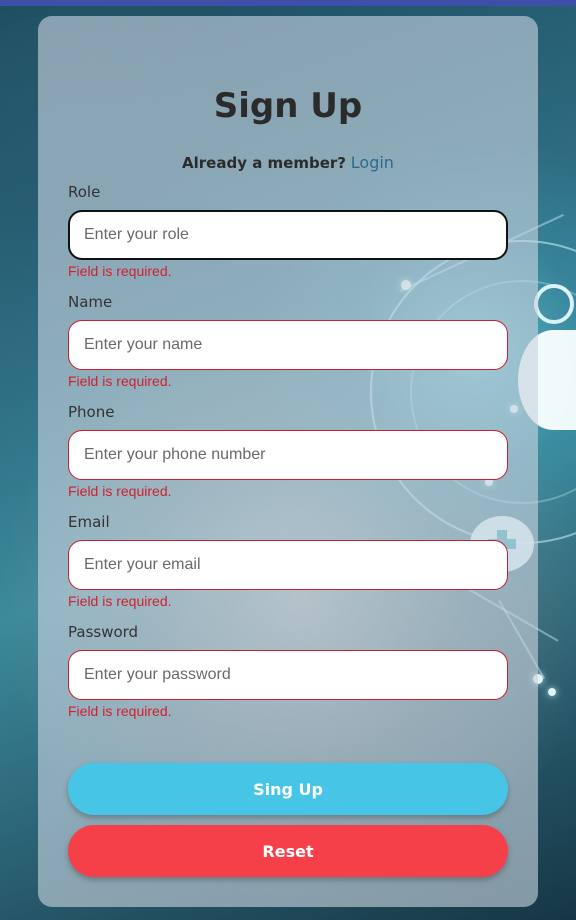 This screenshot has height=920, width=576. Describe the element at coordinates (264, 163) in the screenshot. I see `member-prompt-text: Already a member?` at that location.